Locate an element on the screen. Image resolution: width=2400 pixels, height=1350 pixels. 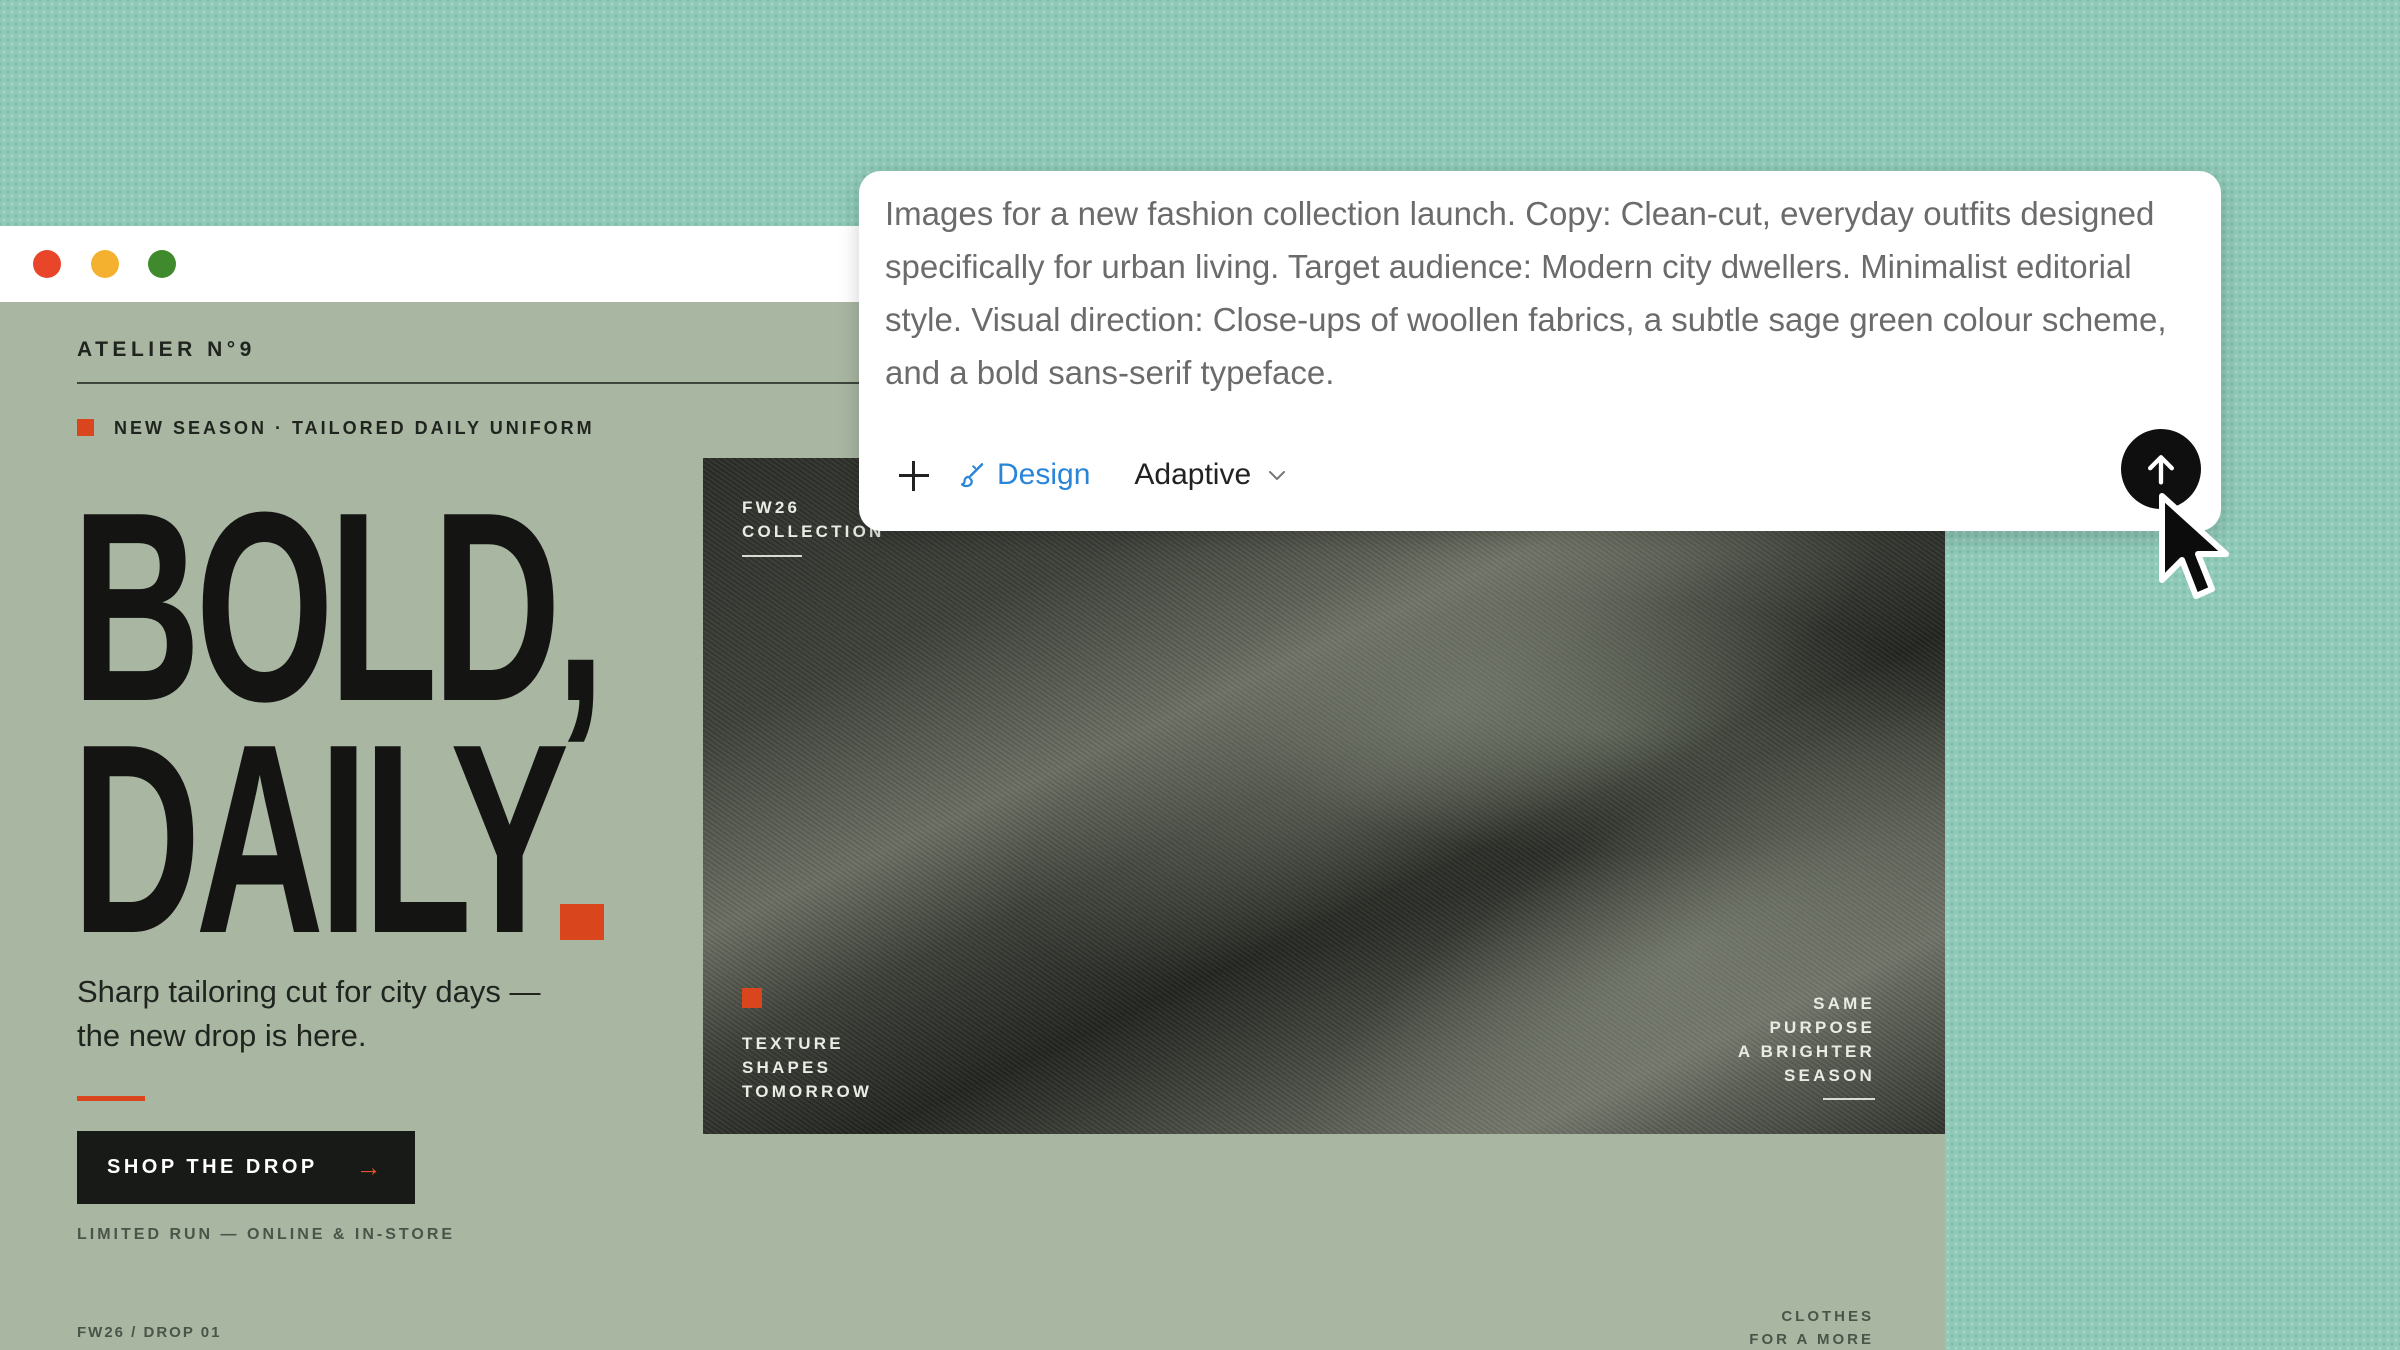
brand-name: ATELIER N°9 is located at coordinates (166, 349).